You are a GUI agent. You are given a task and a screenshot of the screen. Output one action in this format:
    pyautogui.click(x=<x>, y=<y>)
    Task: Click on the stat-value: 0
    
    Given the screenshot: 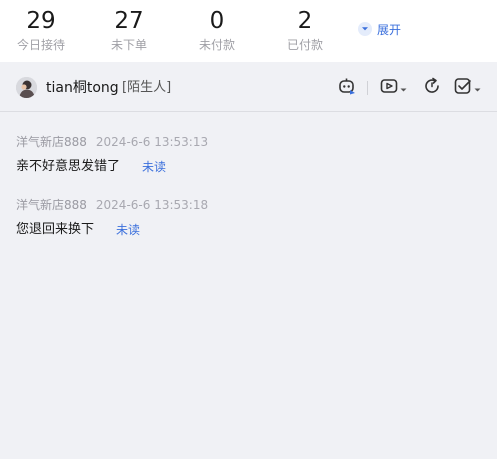 What is the action you would take?
    pyautogui.click(x=217, y=21)
    